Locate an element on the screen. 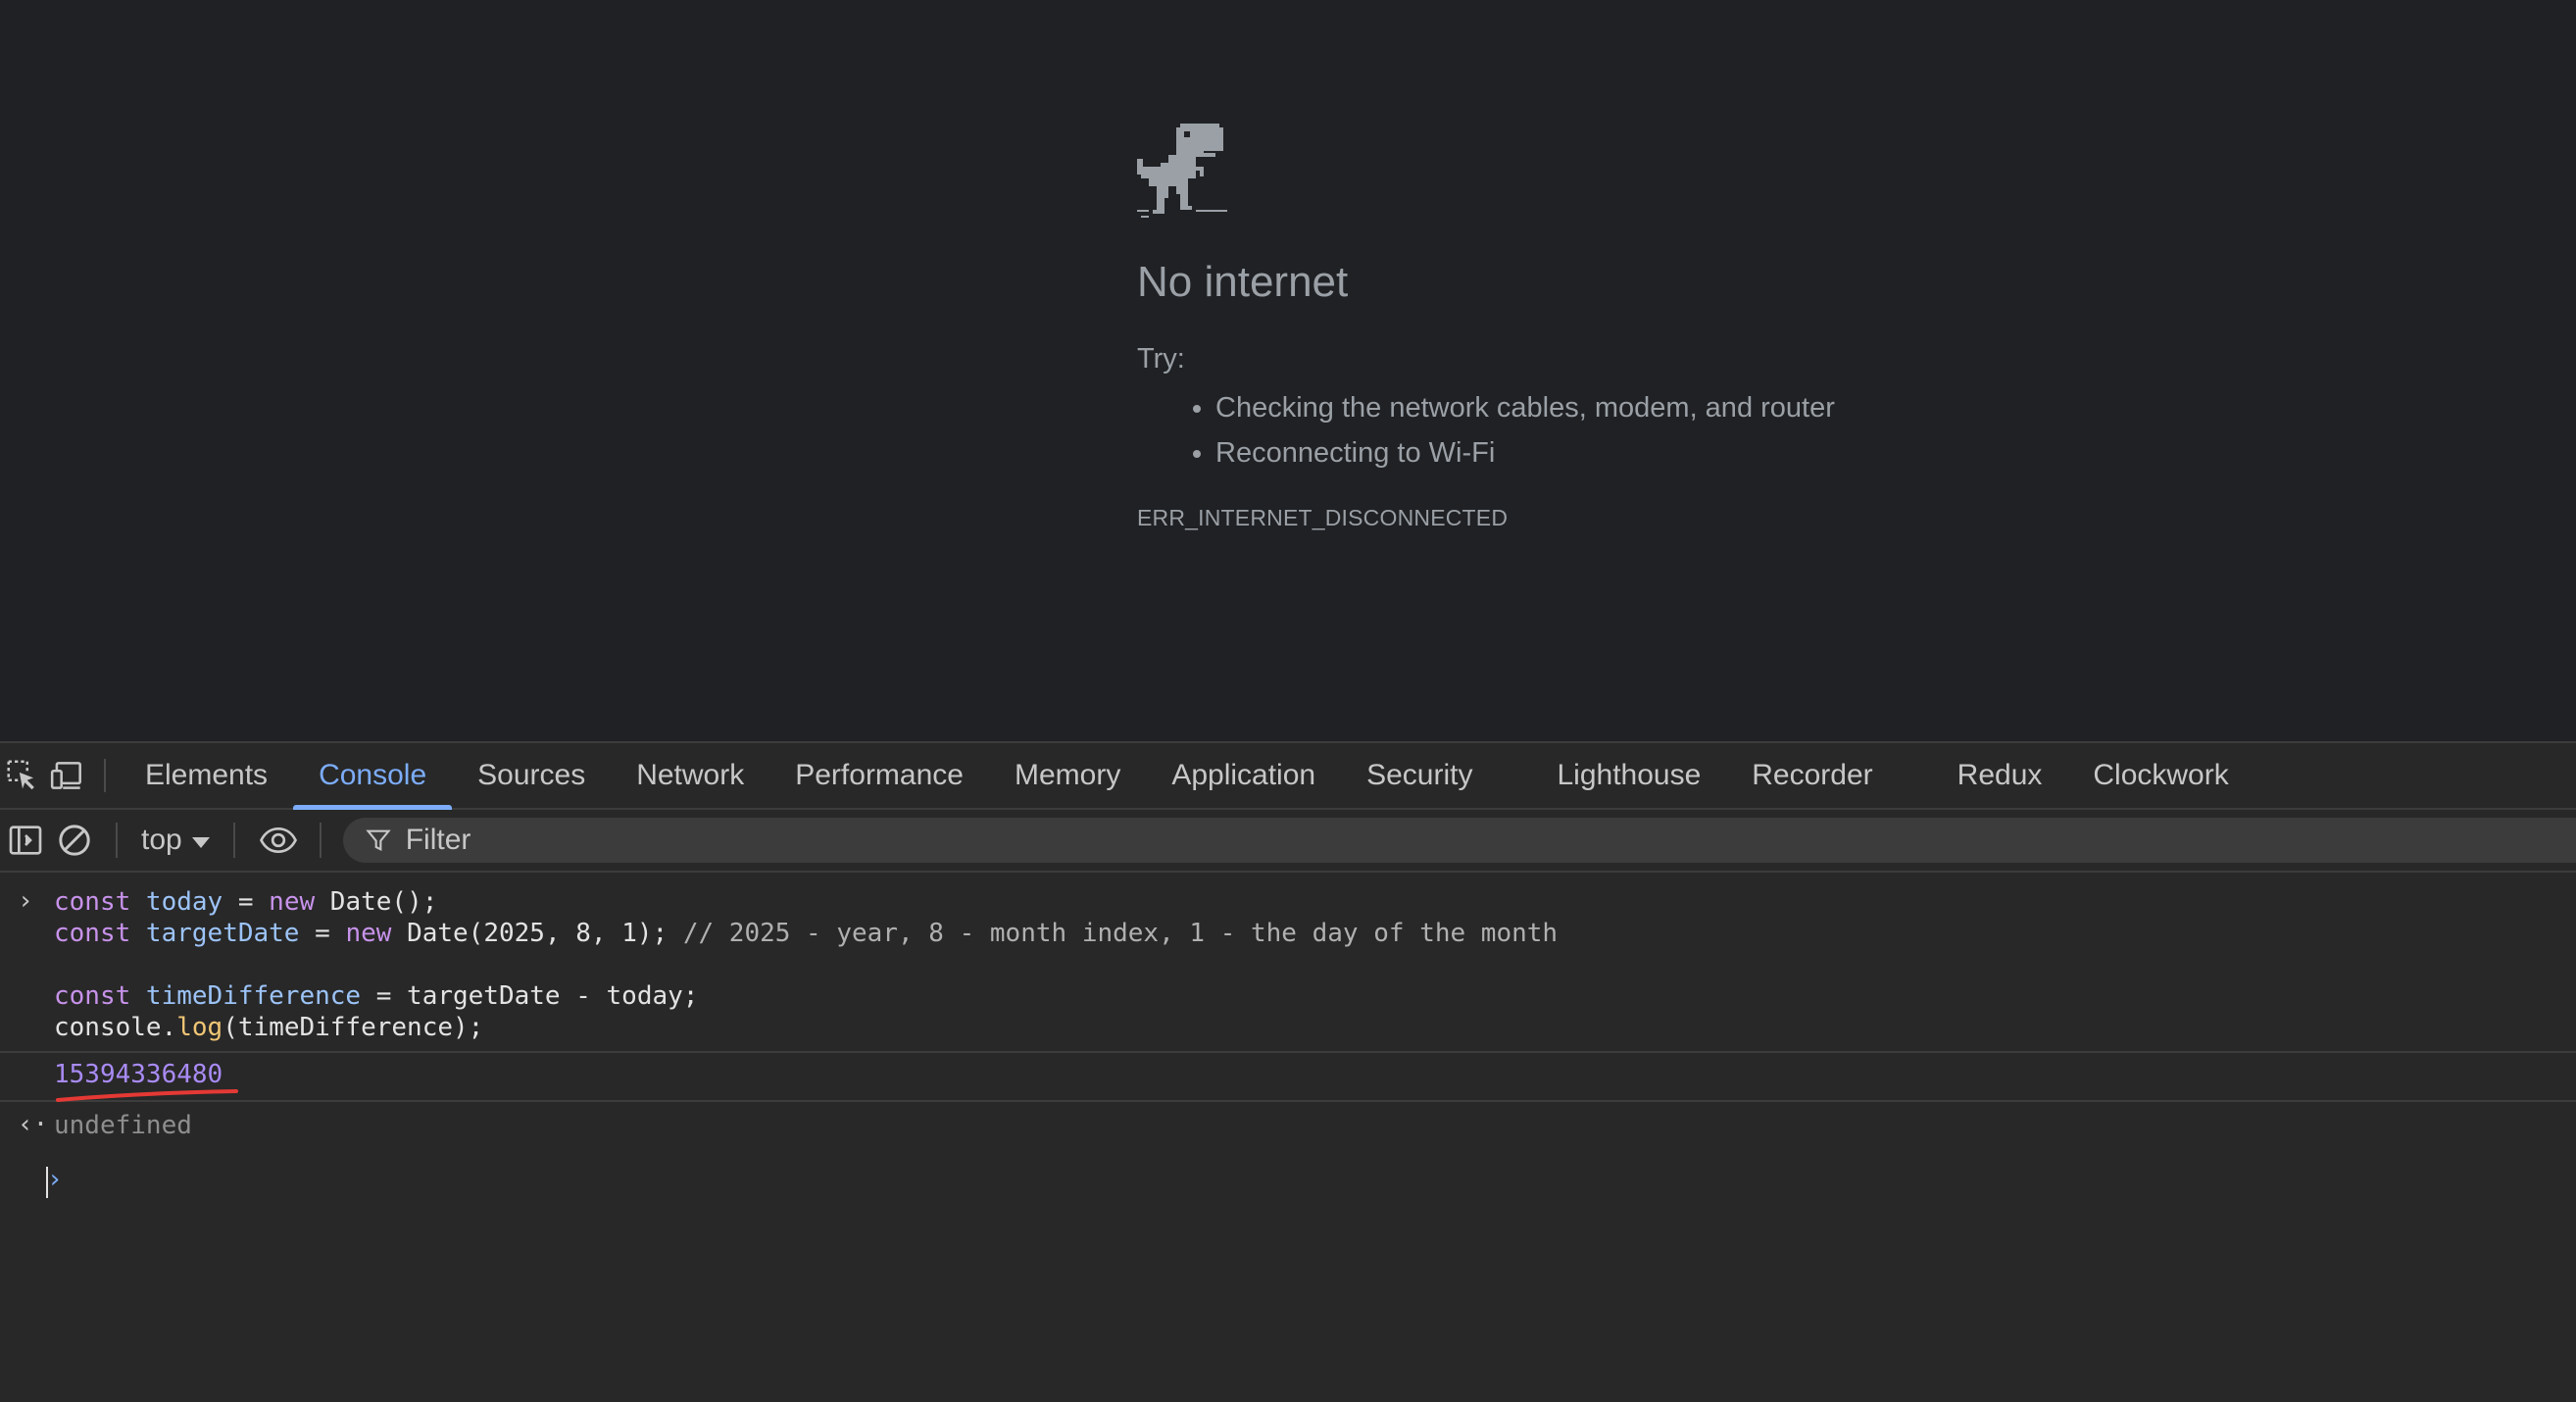  live-expression-eye-icon is located at coordinates (278, 840).